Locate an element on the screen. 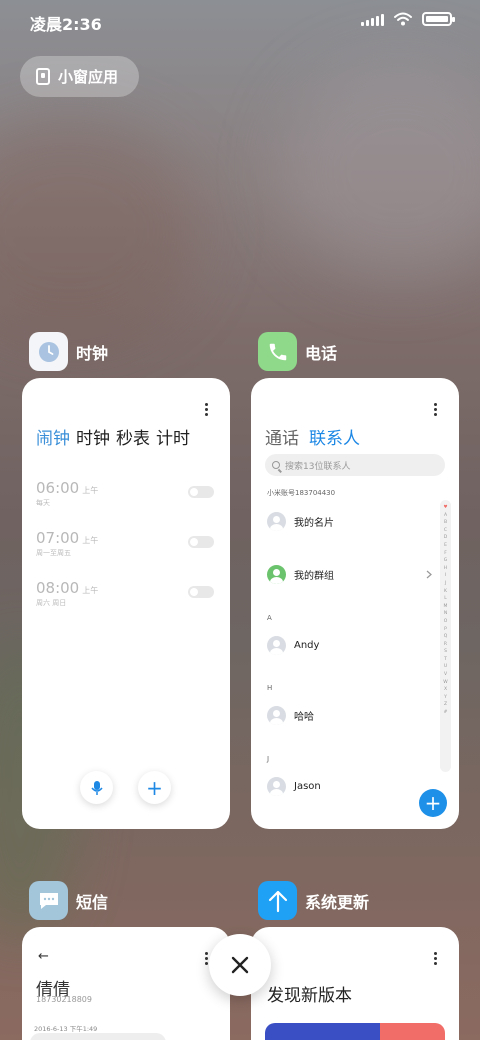 Image resolution: width=480 pixels, height=1040 pixels. clock-app-icon is located at coordinates (48, 351).